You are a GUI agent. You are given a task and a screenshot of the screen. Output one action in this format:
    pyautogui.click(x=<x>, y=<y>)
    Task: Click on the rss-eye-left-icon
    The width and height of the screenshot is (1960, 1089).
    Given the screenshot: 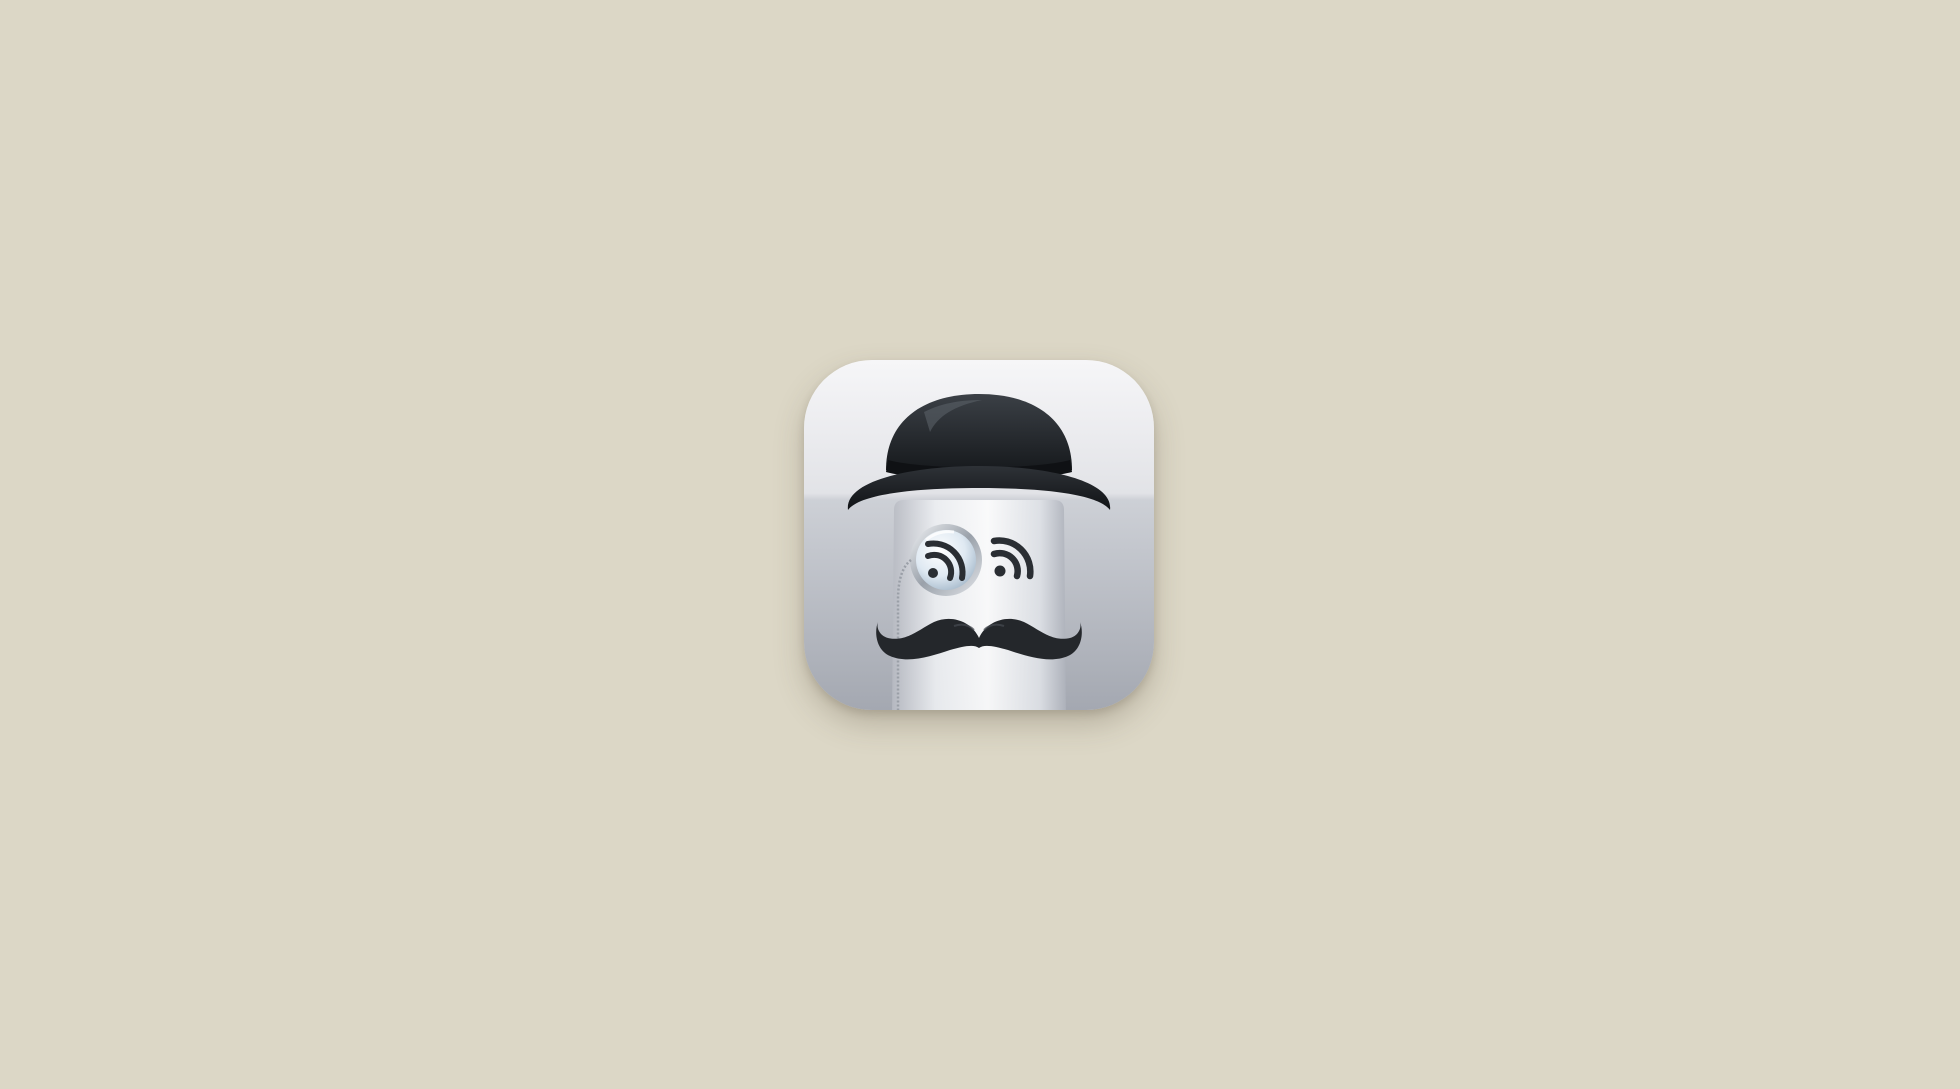 What is the action you would take?
    pyautogui.click(x=946, y=560)
    